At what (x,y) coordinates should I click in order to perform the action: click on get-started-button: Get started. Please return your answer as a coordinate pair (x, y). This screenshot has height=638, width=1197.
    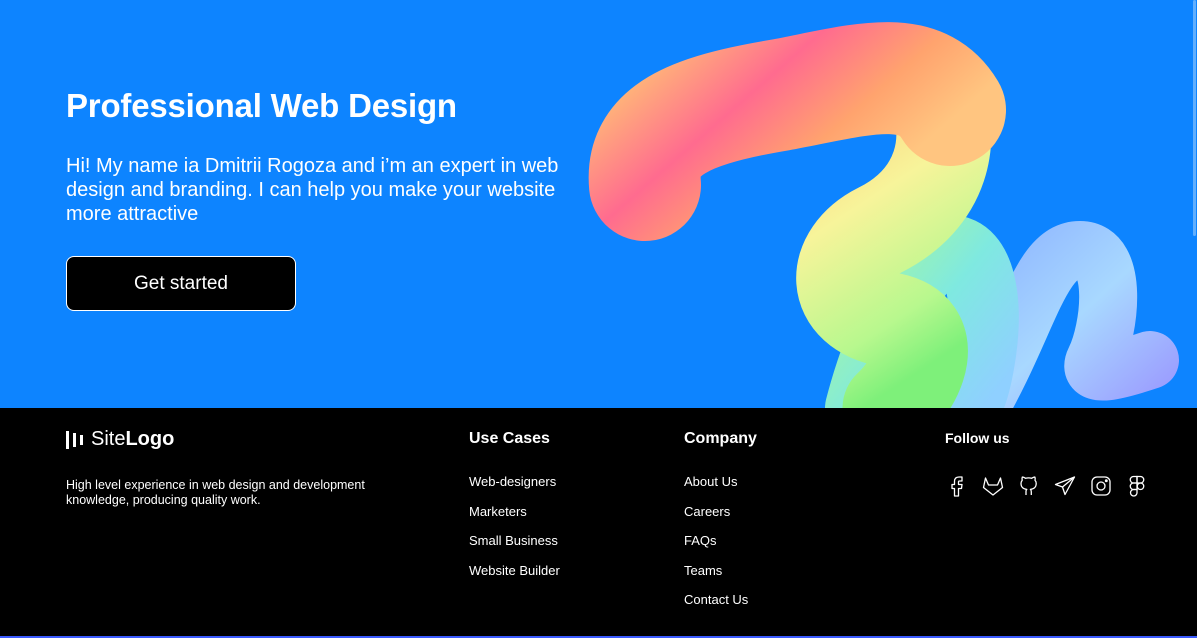
    Looking at the image, I should click on (181, 283).